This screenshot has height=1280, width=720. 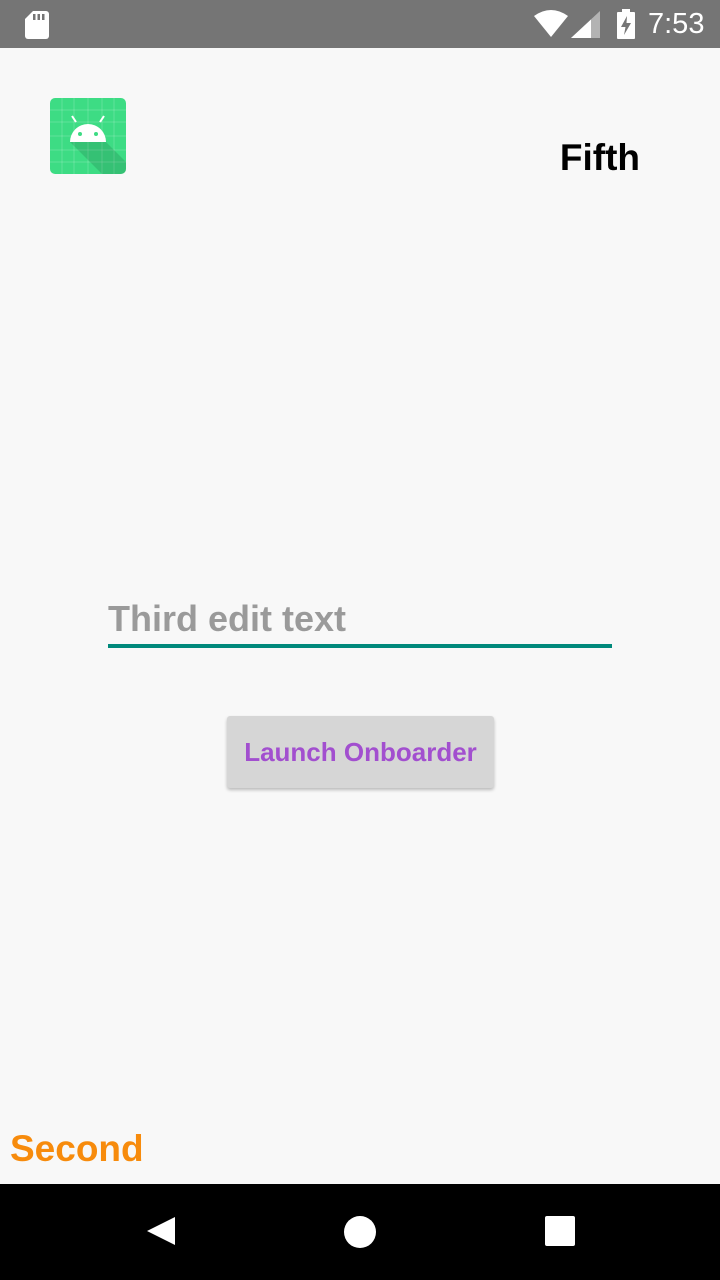 I want to click on launch-onboarder-button: Launch Onboarder, so click(x=360, y=752).